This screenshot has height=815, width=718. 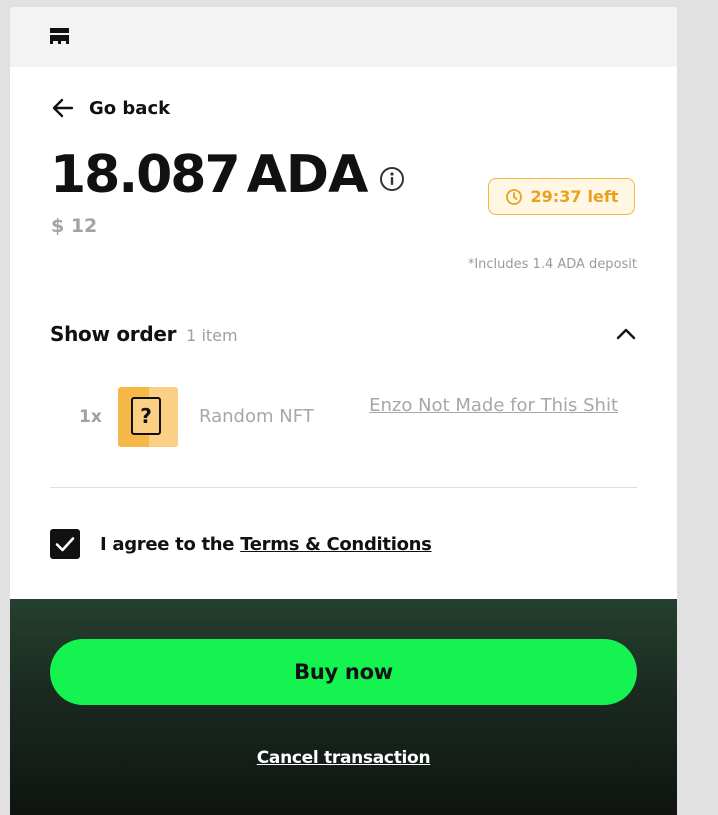 What do you see at coordinates (392, 179) in the screenshot?
I see `info-icon` at bounding box center [392, 179].